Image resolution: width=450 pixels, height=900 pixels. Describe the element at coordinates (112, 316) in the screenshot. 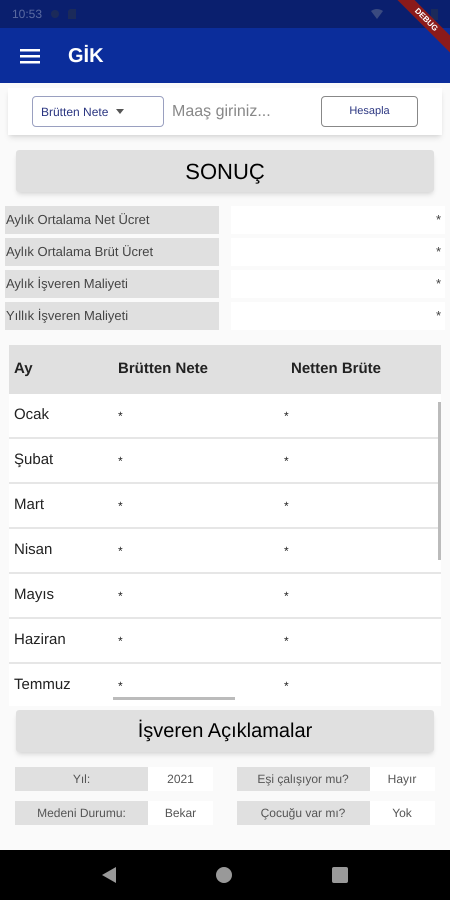

I see `summary-label: Yıllık İşveren Maliyeti` at that location.